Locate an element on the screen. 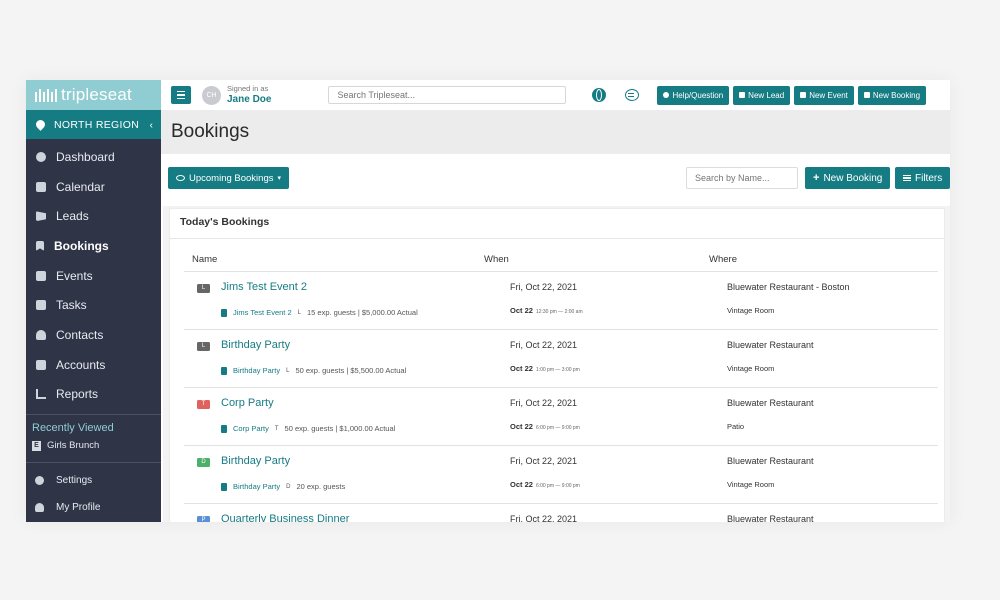 This screenshot has width=1000, height=600. search-by-name-input is located at coordinates (742, 178).